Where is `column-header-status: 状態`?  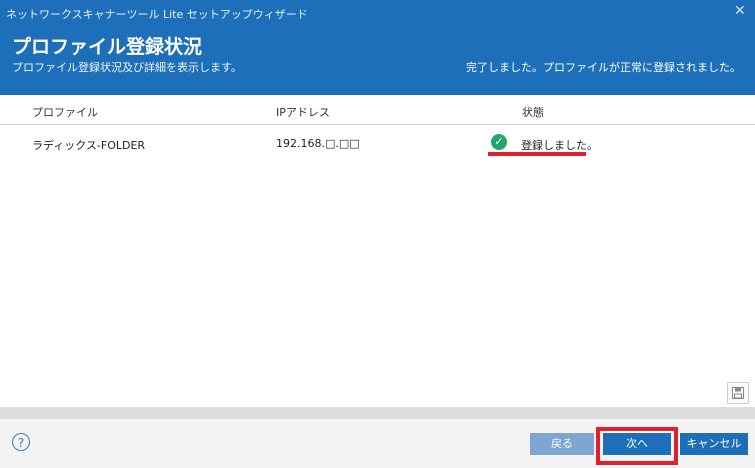 column-header-status: 状態 is located at coordinates (533, 112).